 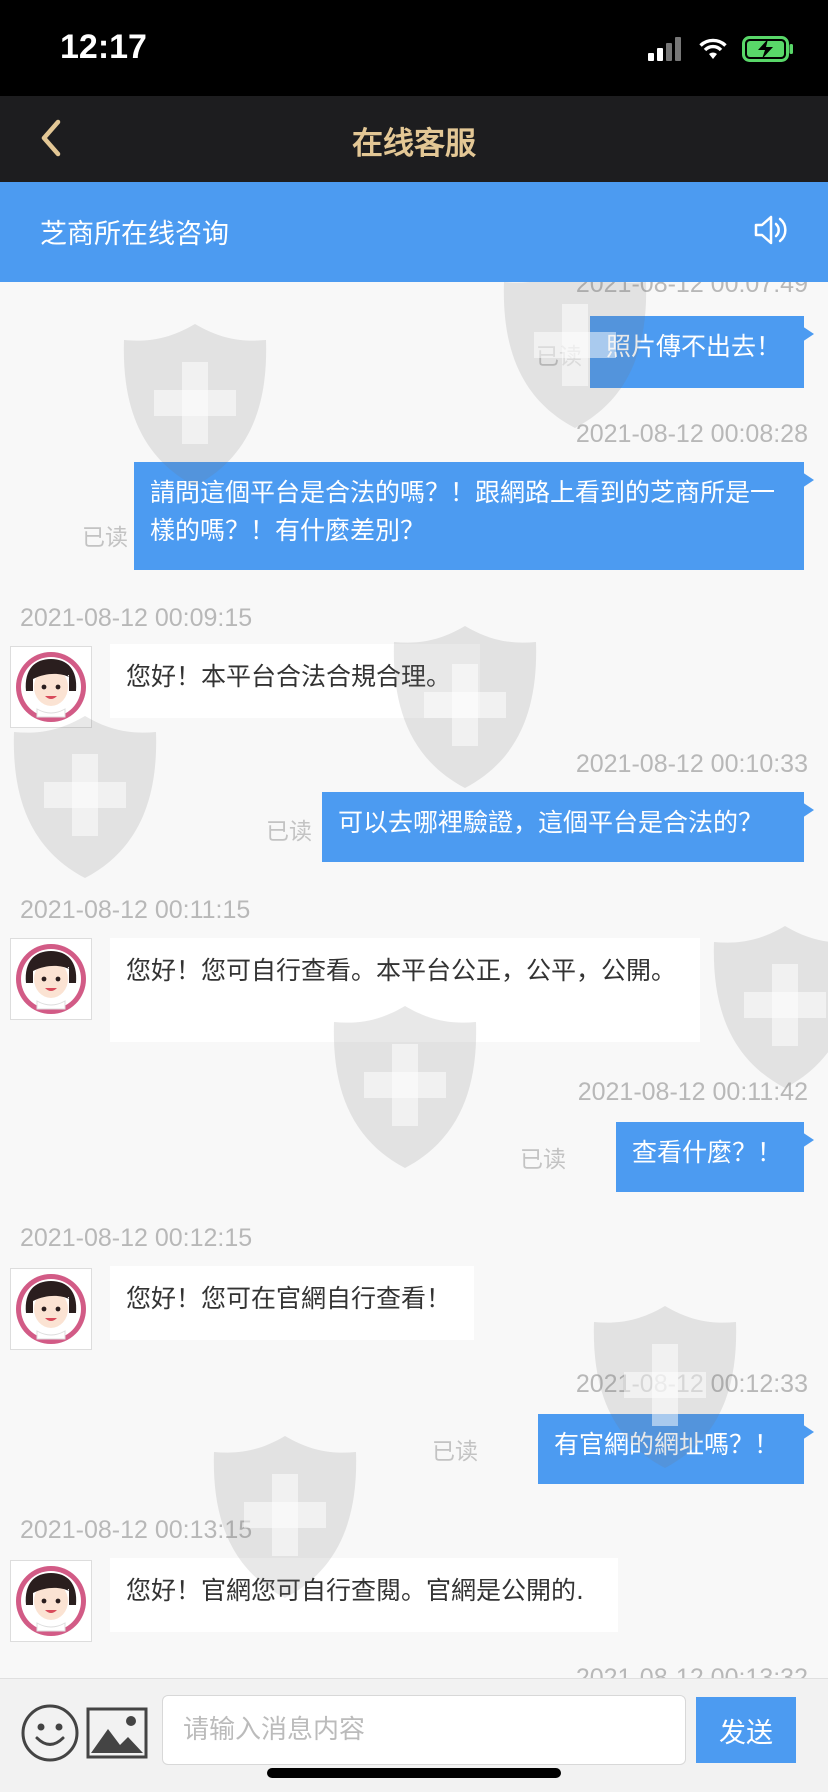 I want to click on message-timestamp: 2021-08-12 00:13:32, so click(x=691, y=1671).